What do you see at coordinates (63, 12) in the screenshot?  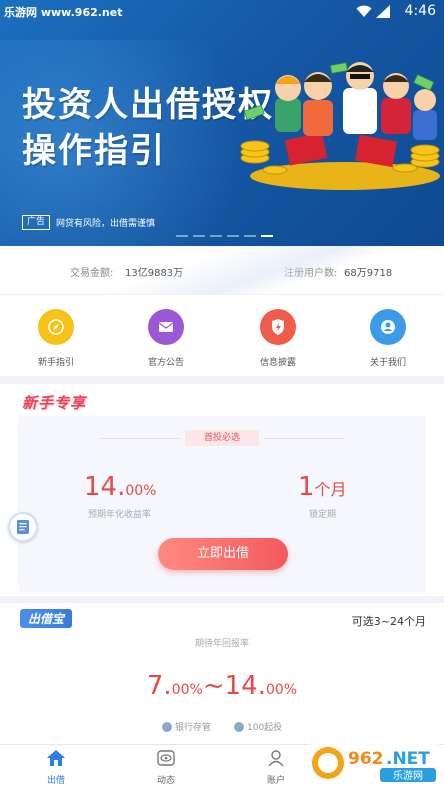 I see `site-watermark-label: 乐游网 www.962.net` at bounding box center [63, 12].